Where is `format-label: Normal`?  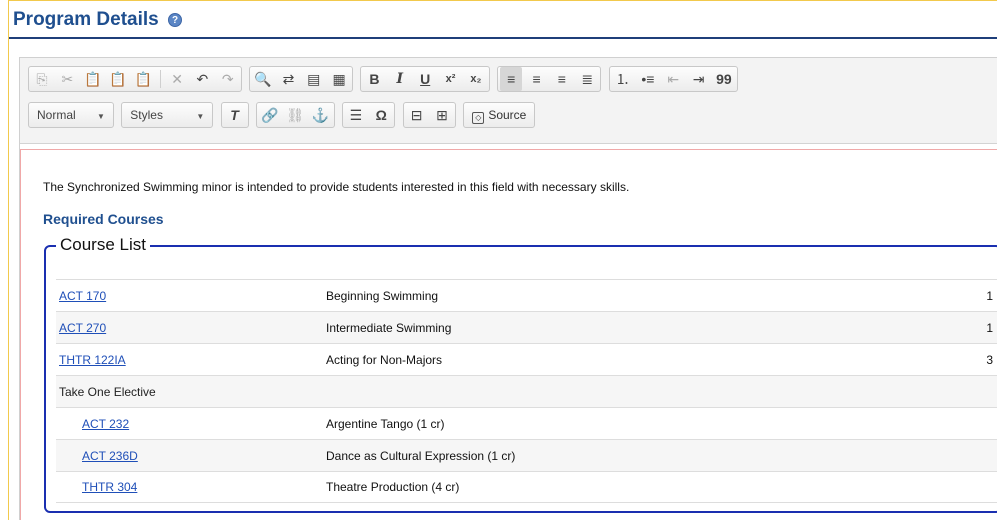 format-label: Normal is located at coordinates (56, 115).